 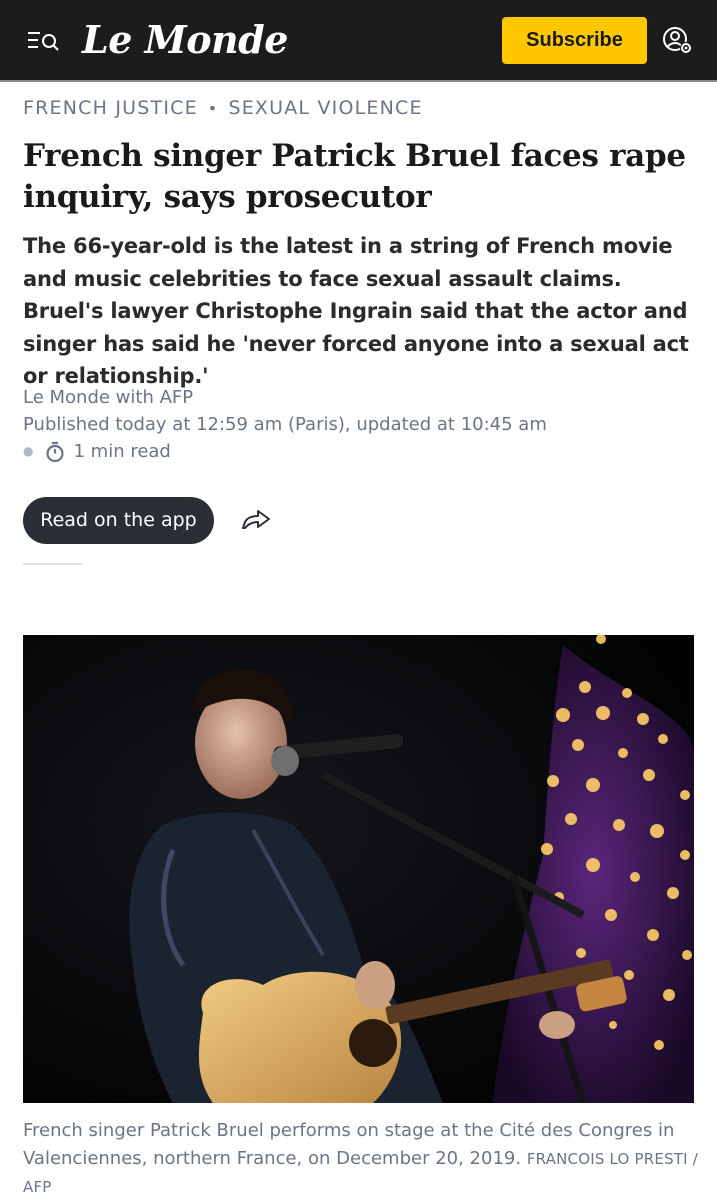 I want to click on breadcrumb-item-french-justice: FRENCH JUSTICE, so click(x=110, y=108).